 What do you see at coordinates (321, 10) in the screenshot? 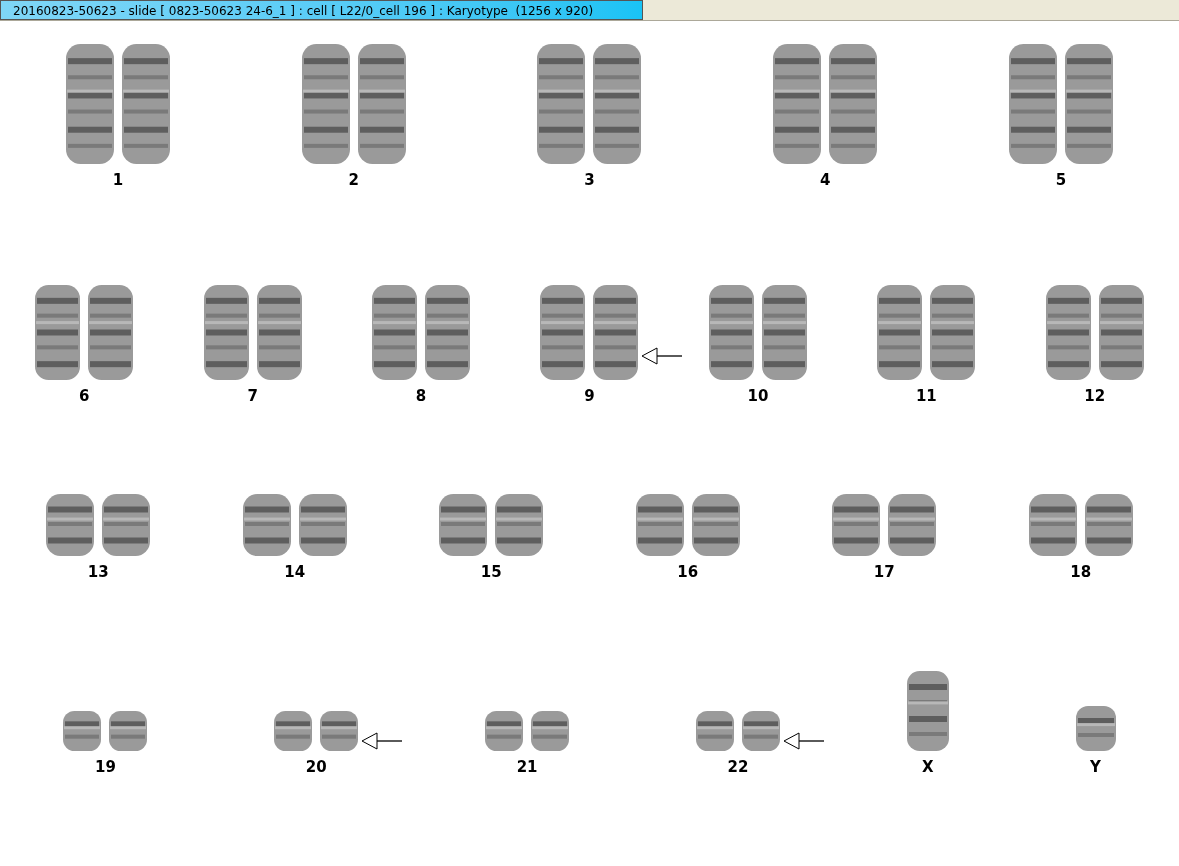
I see `window-title: 20160823-50623 - slide [ 0823-50623 24-6_1 ] : cell [ L22/0_cell 196 ] : Karyotype (1256 x 920)` at bounding box center [321, 10].